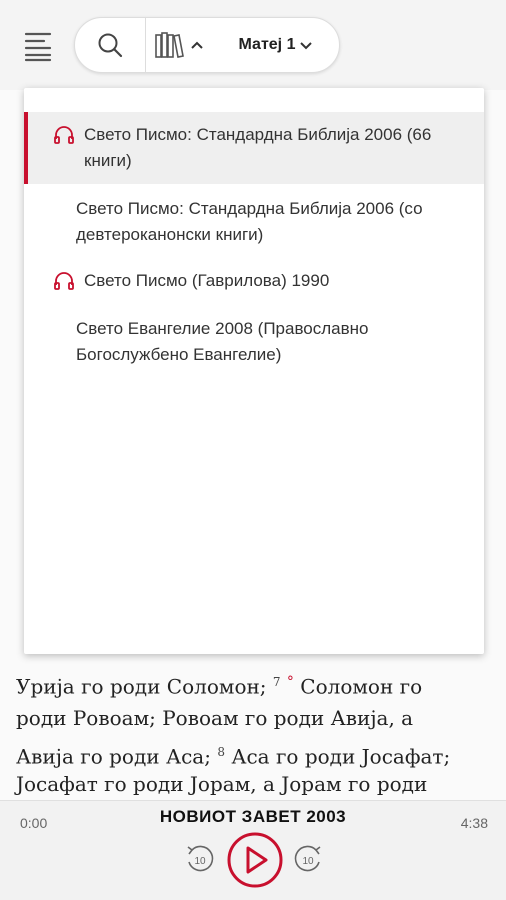  I want to click on top-bar: Матеј 1, so click(253, 45).